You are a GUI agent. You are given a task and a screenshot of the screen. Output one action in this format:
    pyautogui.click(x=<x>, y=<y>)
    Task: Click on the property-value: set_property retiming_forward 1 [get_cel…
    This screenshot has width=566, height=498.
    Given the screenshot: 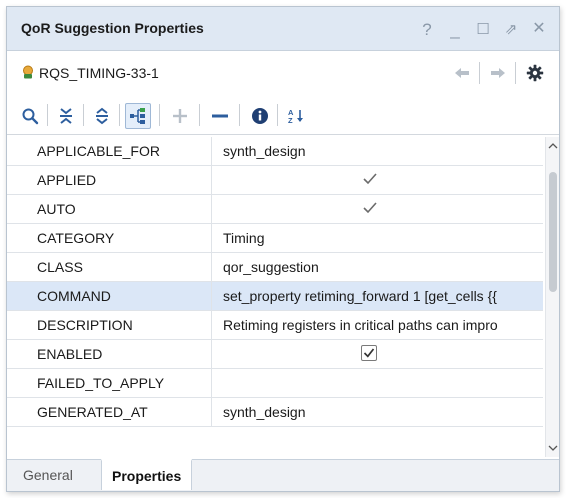 What is the action you would take?
    pyautogui.click(x=360, y=296)
    